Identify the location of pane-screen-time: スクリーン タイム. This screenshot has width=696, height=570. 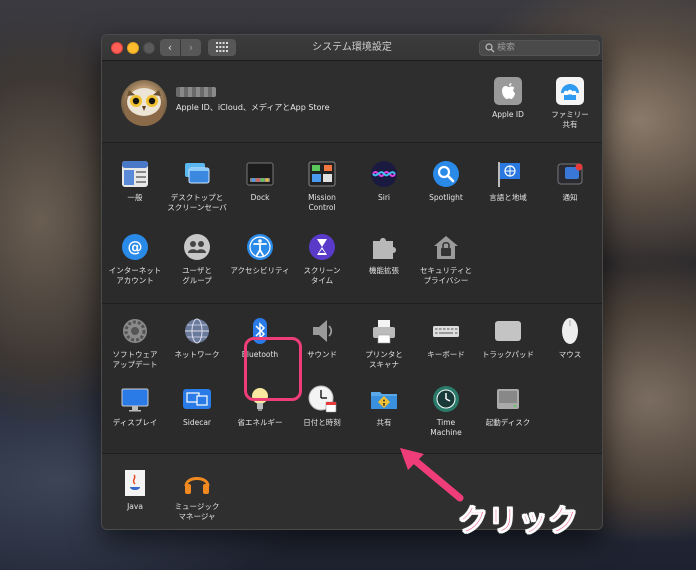
(322, 259).